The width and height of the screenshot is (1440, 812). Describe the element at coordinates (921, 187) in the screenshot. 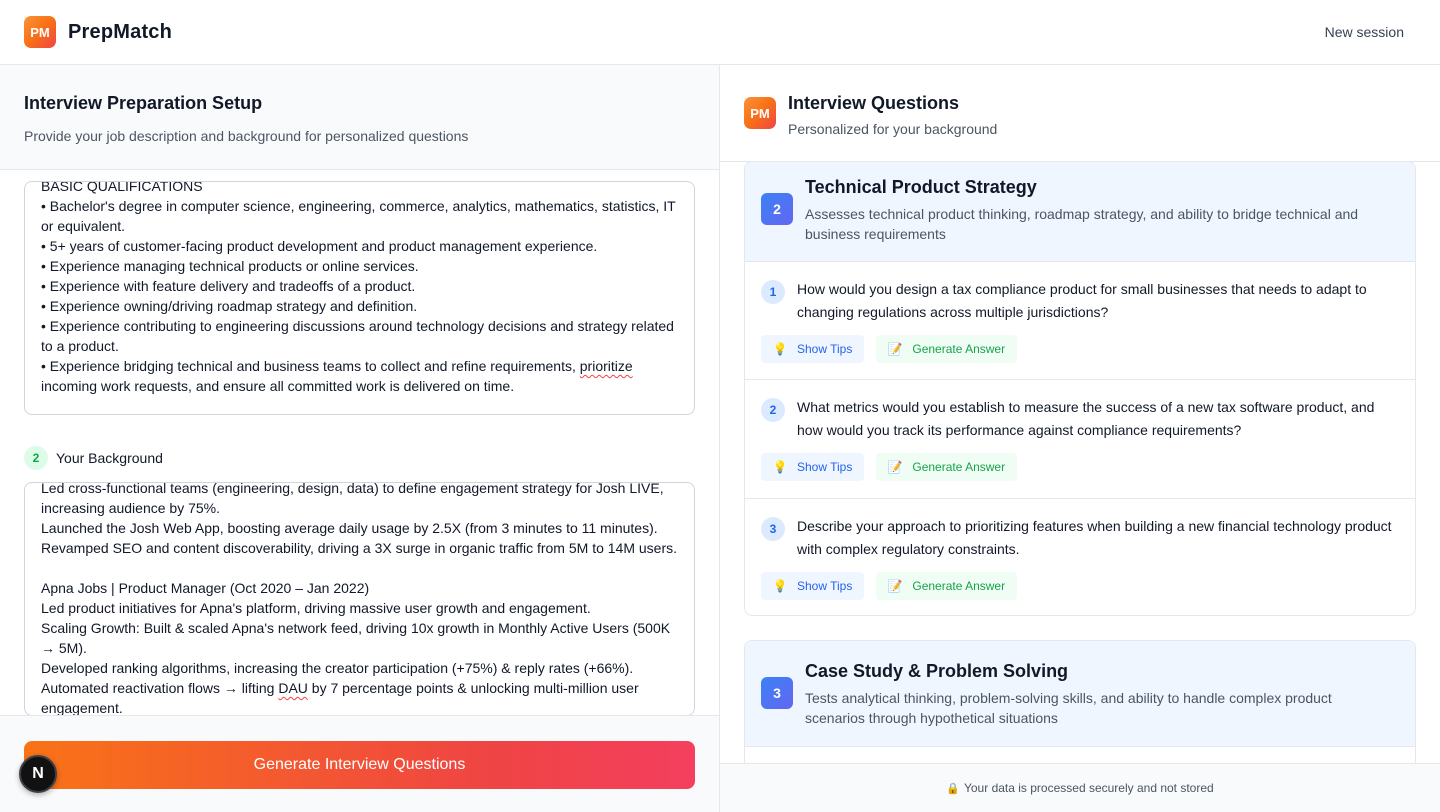

I see `category-title: Technical Product Strategy` at that location.